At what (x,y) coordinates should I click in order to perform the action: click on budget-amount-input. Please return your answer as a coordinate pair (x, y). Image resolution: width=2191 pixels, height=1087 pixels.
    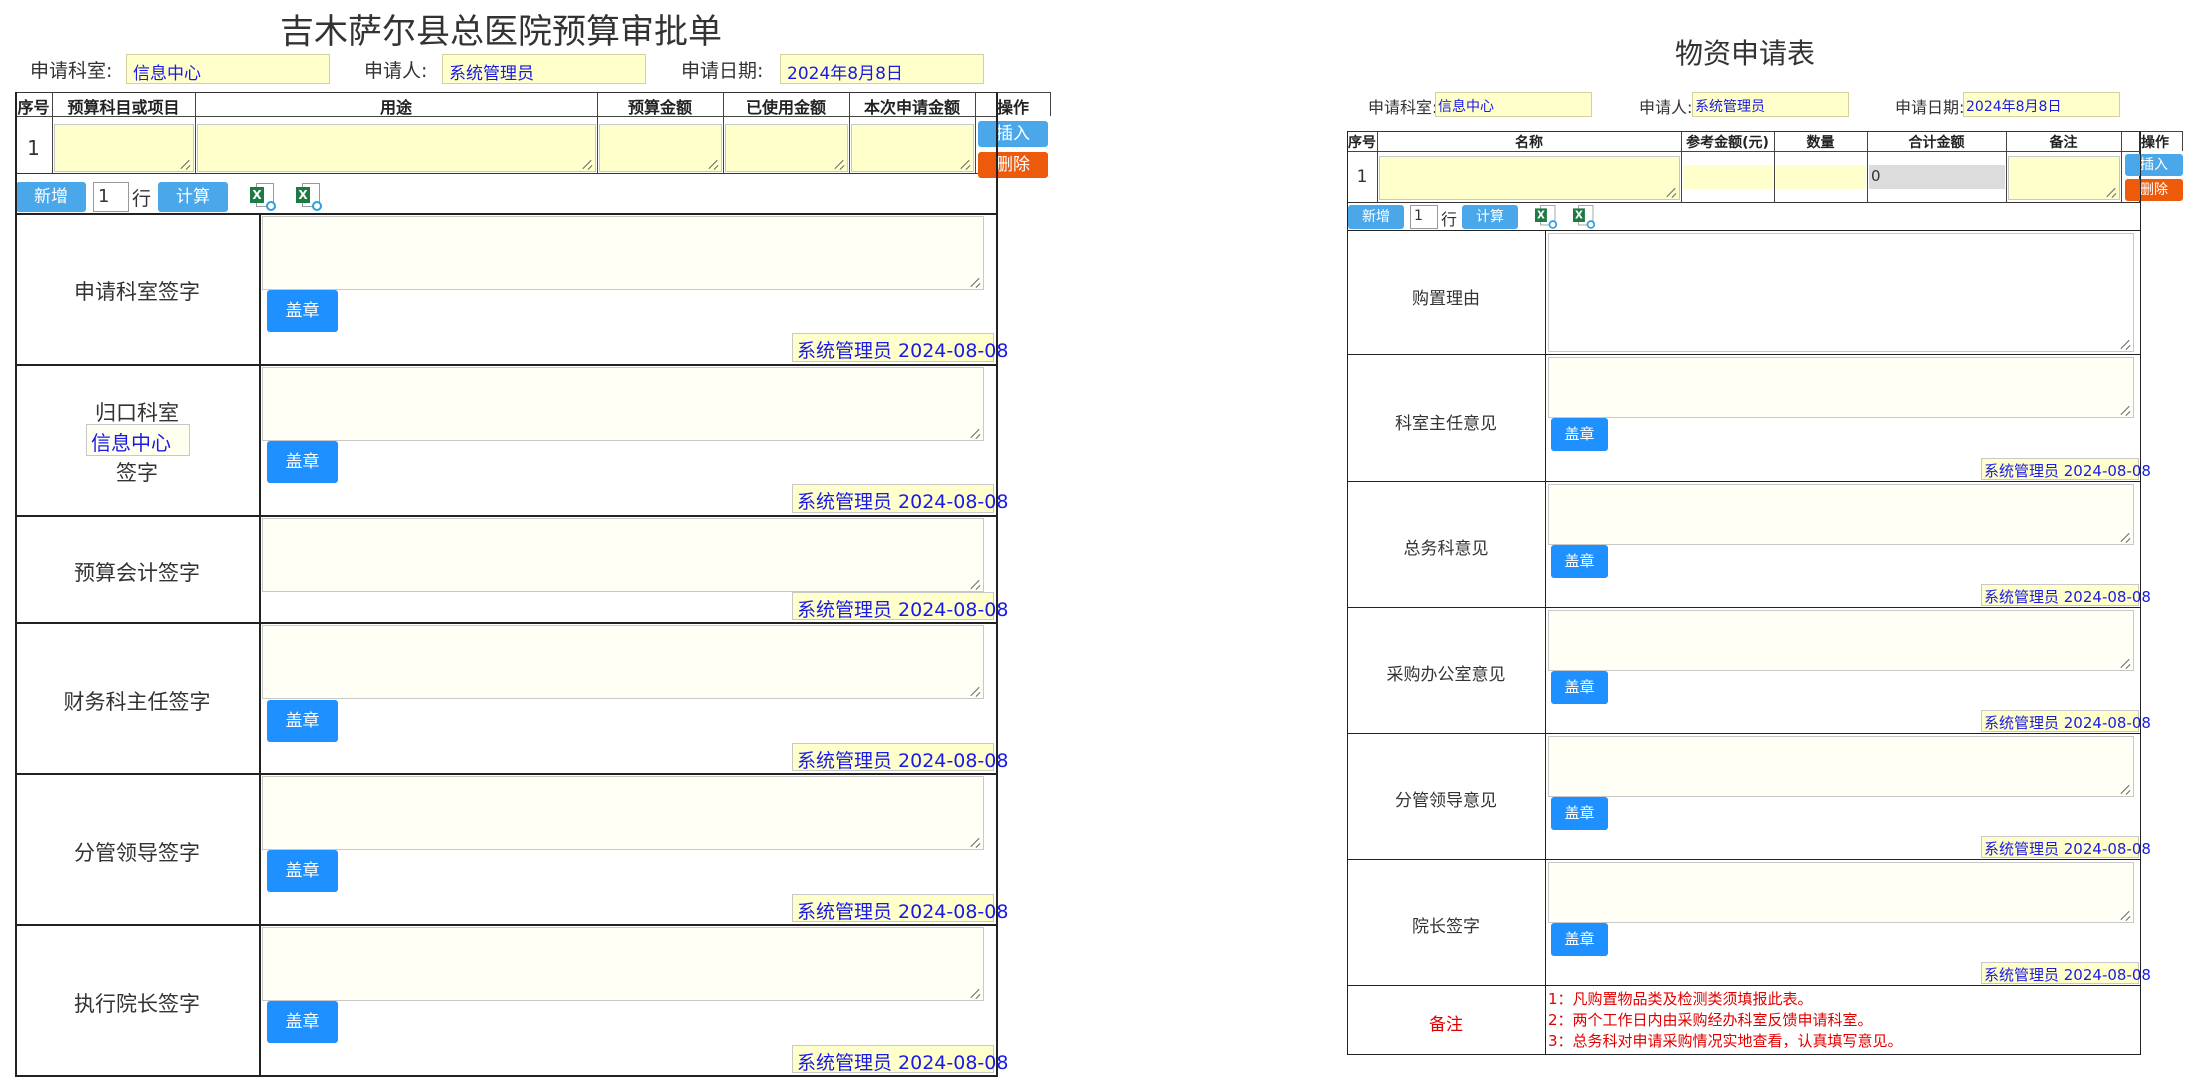
    Looking at the image, I should click on (660, 148).